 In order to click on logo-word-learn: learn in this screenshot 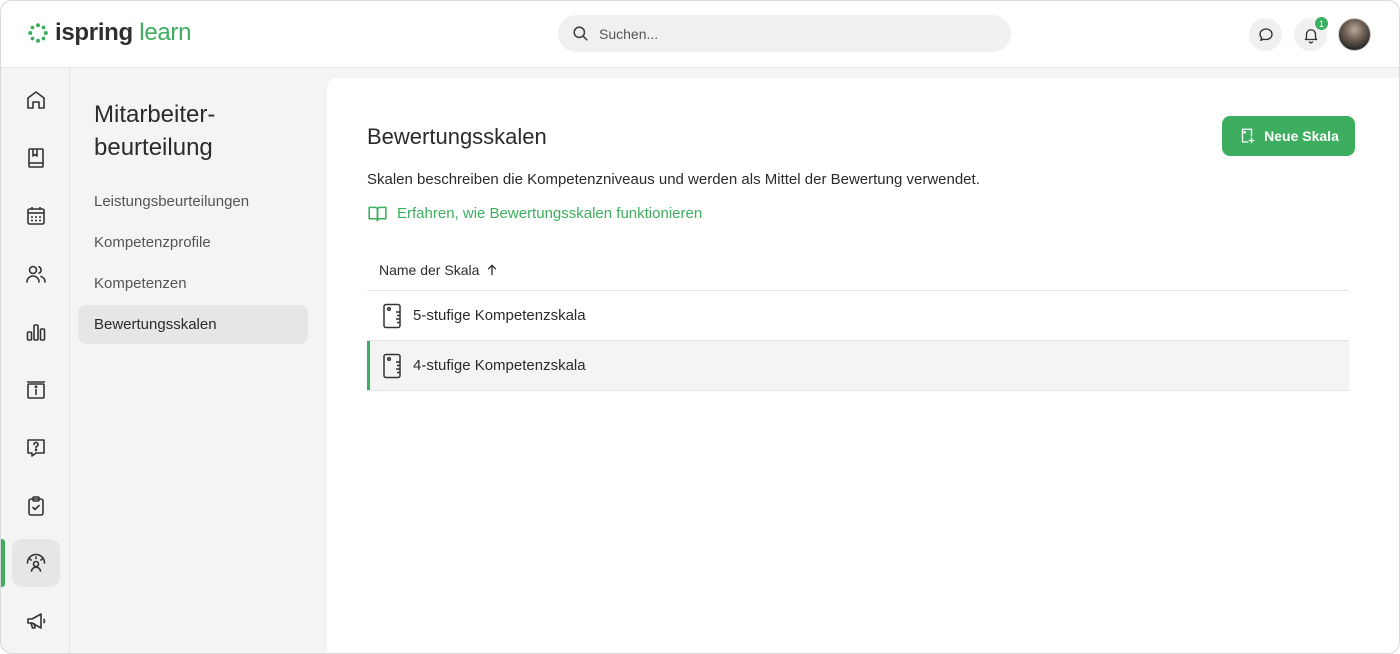, I will do `click(165, 32)`.